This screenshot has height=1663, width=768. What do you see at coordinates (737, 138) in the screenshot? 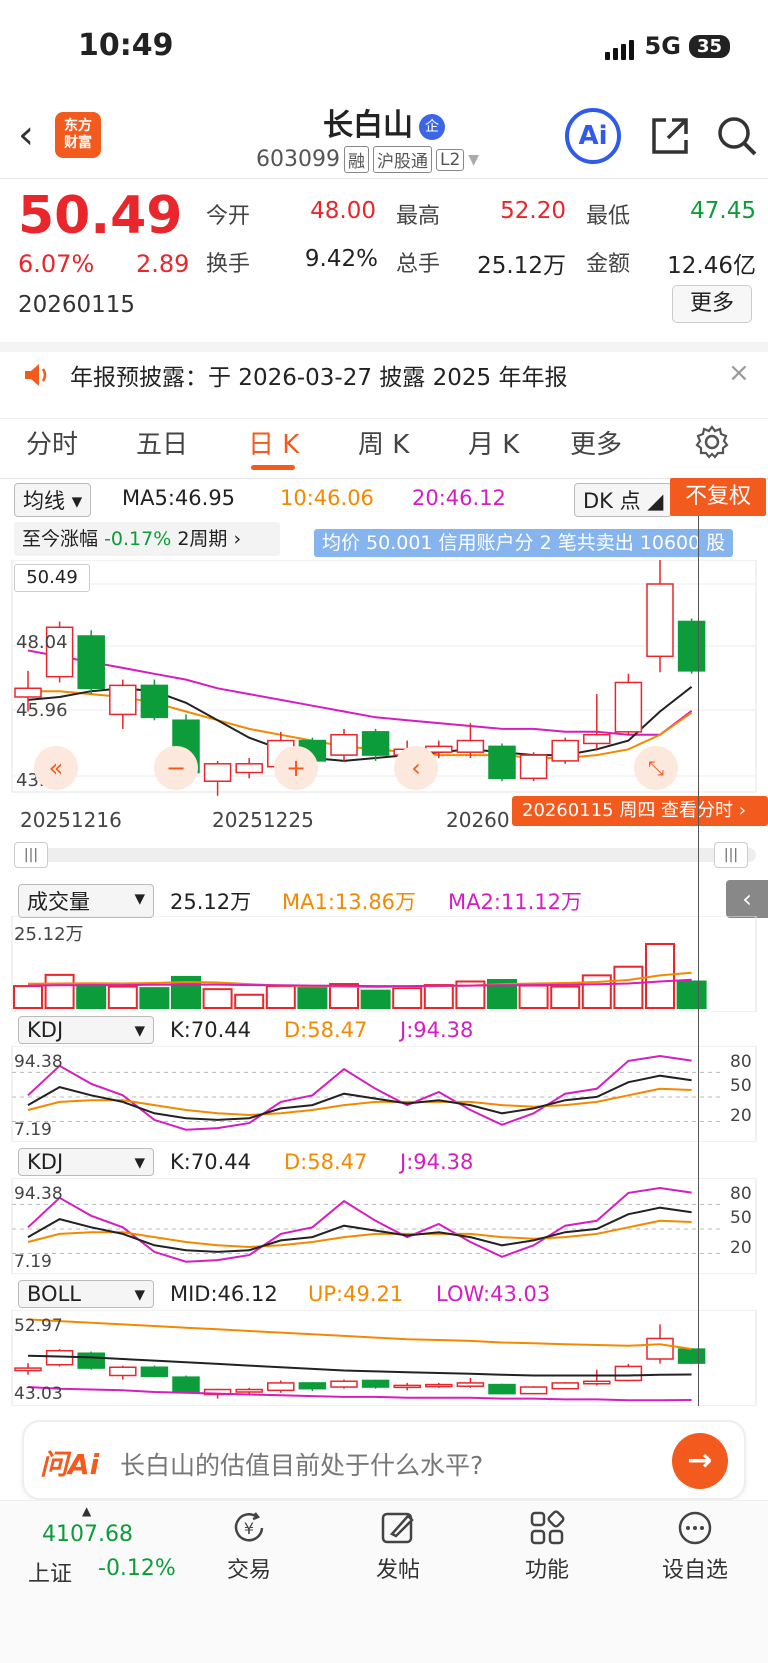
I see `search-icon` at bounding box center [737, 138].